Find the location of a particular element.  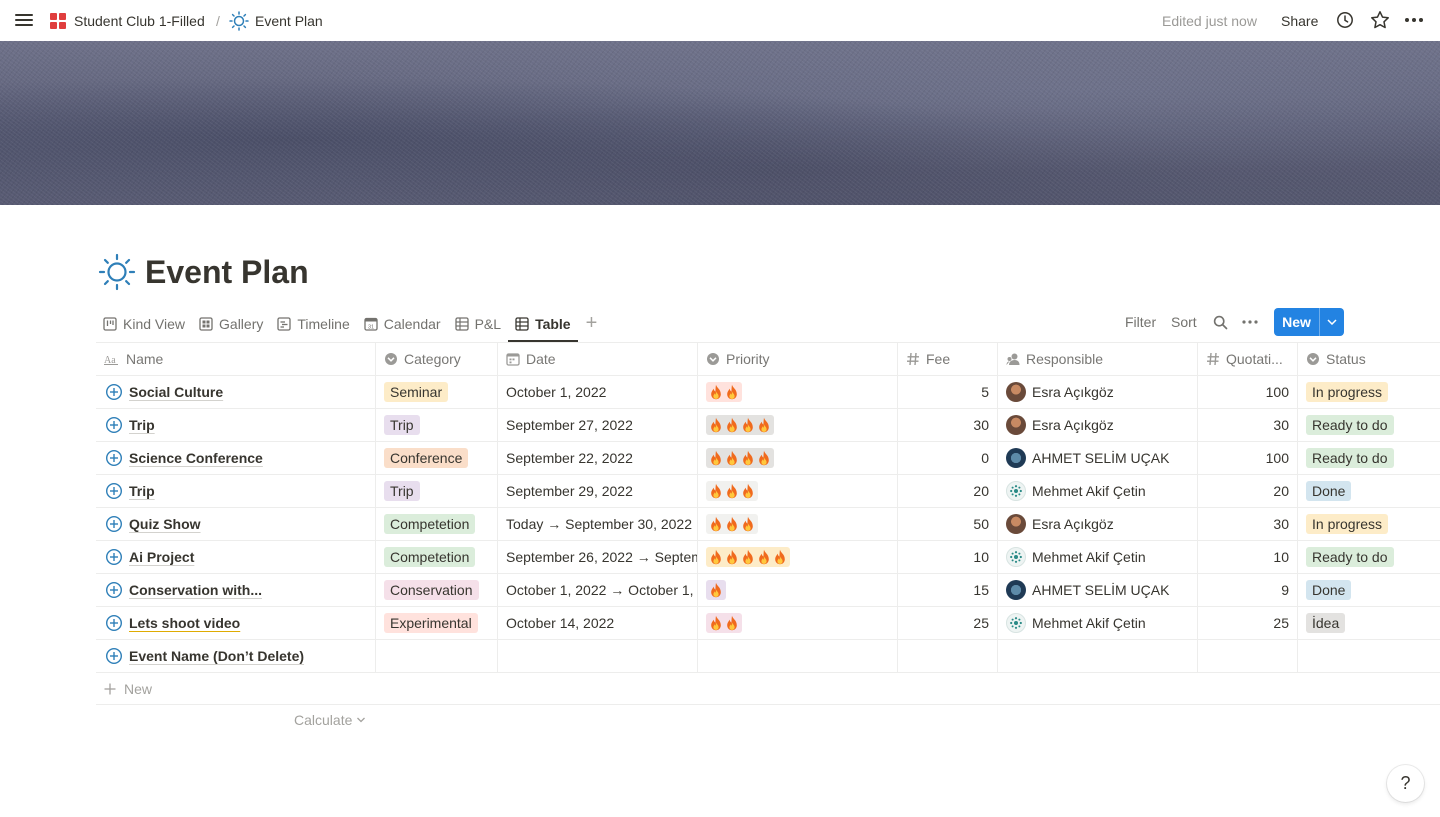

fee-cell: 20 is located at coordinates (948, 491).